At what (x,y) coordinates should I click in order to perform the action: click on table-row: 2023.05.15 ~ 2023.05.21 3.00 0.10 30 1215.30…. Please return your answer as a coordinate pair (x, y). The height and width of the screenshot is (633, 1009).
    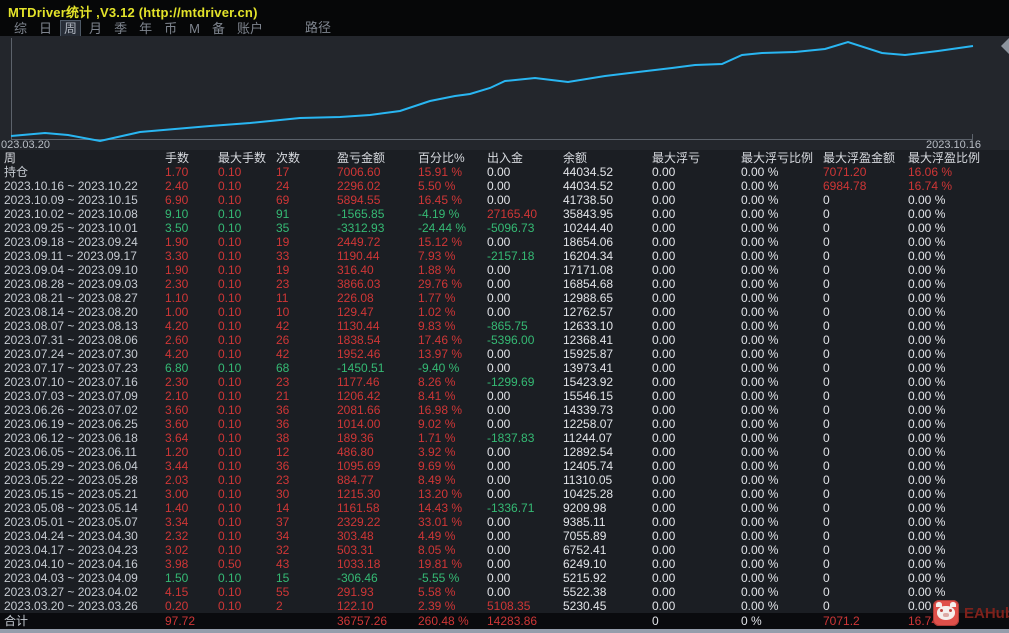
    Looking at the image, I should click on (504, 494).